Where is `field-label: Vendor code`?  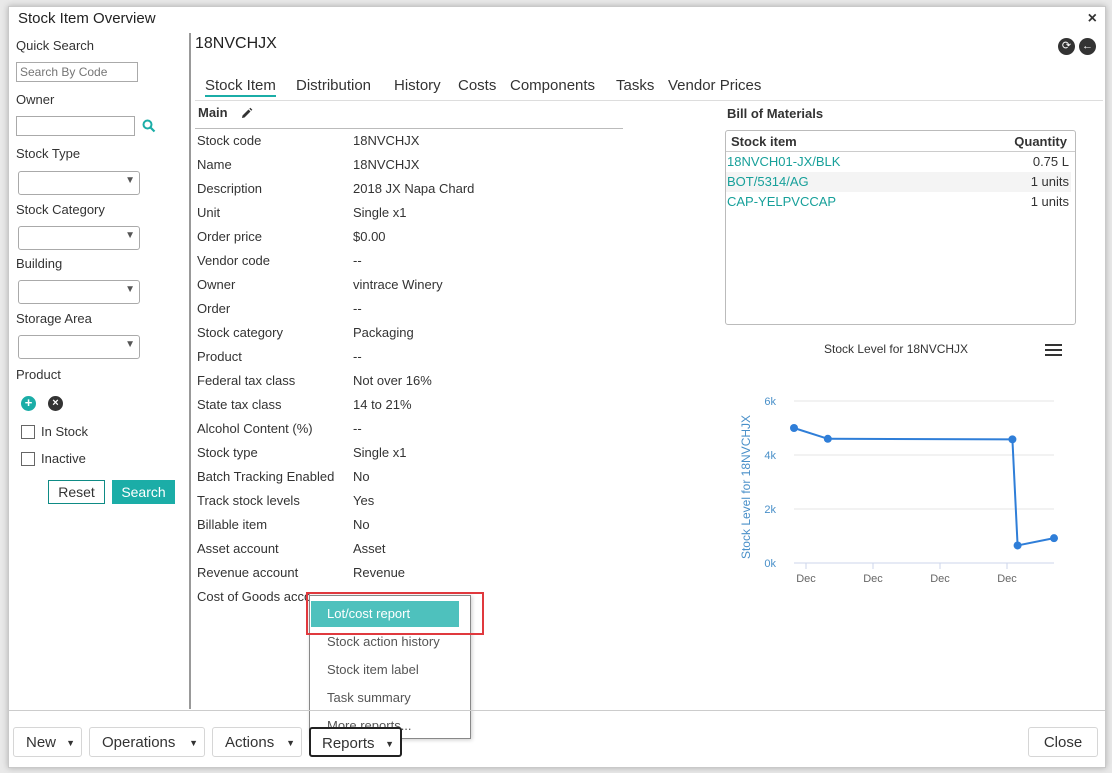 field-label: Vendor code is located at coordinates (234, 260).